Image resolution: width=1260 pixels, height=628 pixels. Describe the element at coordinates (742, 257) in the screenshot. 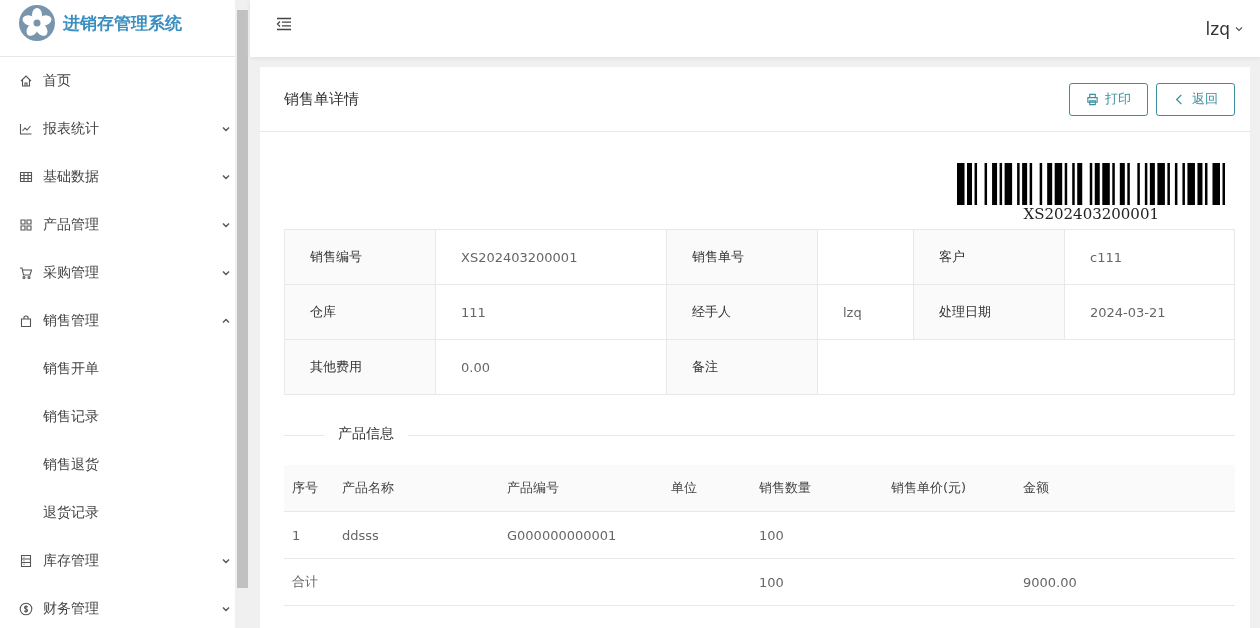

I see `field-label: 销售单号` at that location.